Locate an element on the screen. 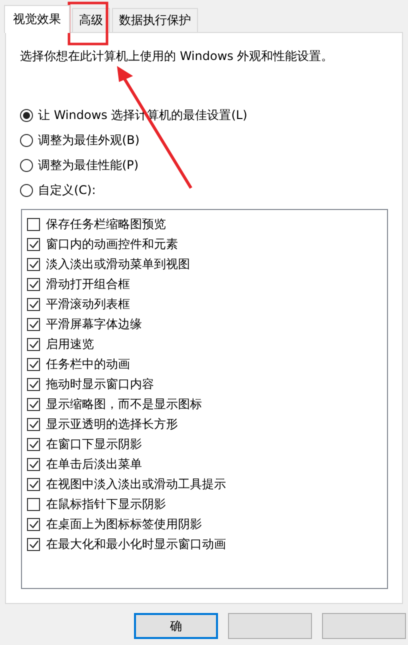 This screenshot has height=645, width=408. highlight-box is located at coordinates (88, 24).